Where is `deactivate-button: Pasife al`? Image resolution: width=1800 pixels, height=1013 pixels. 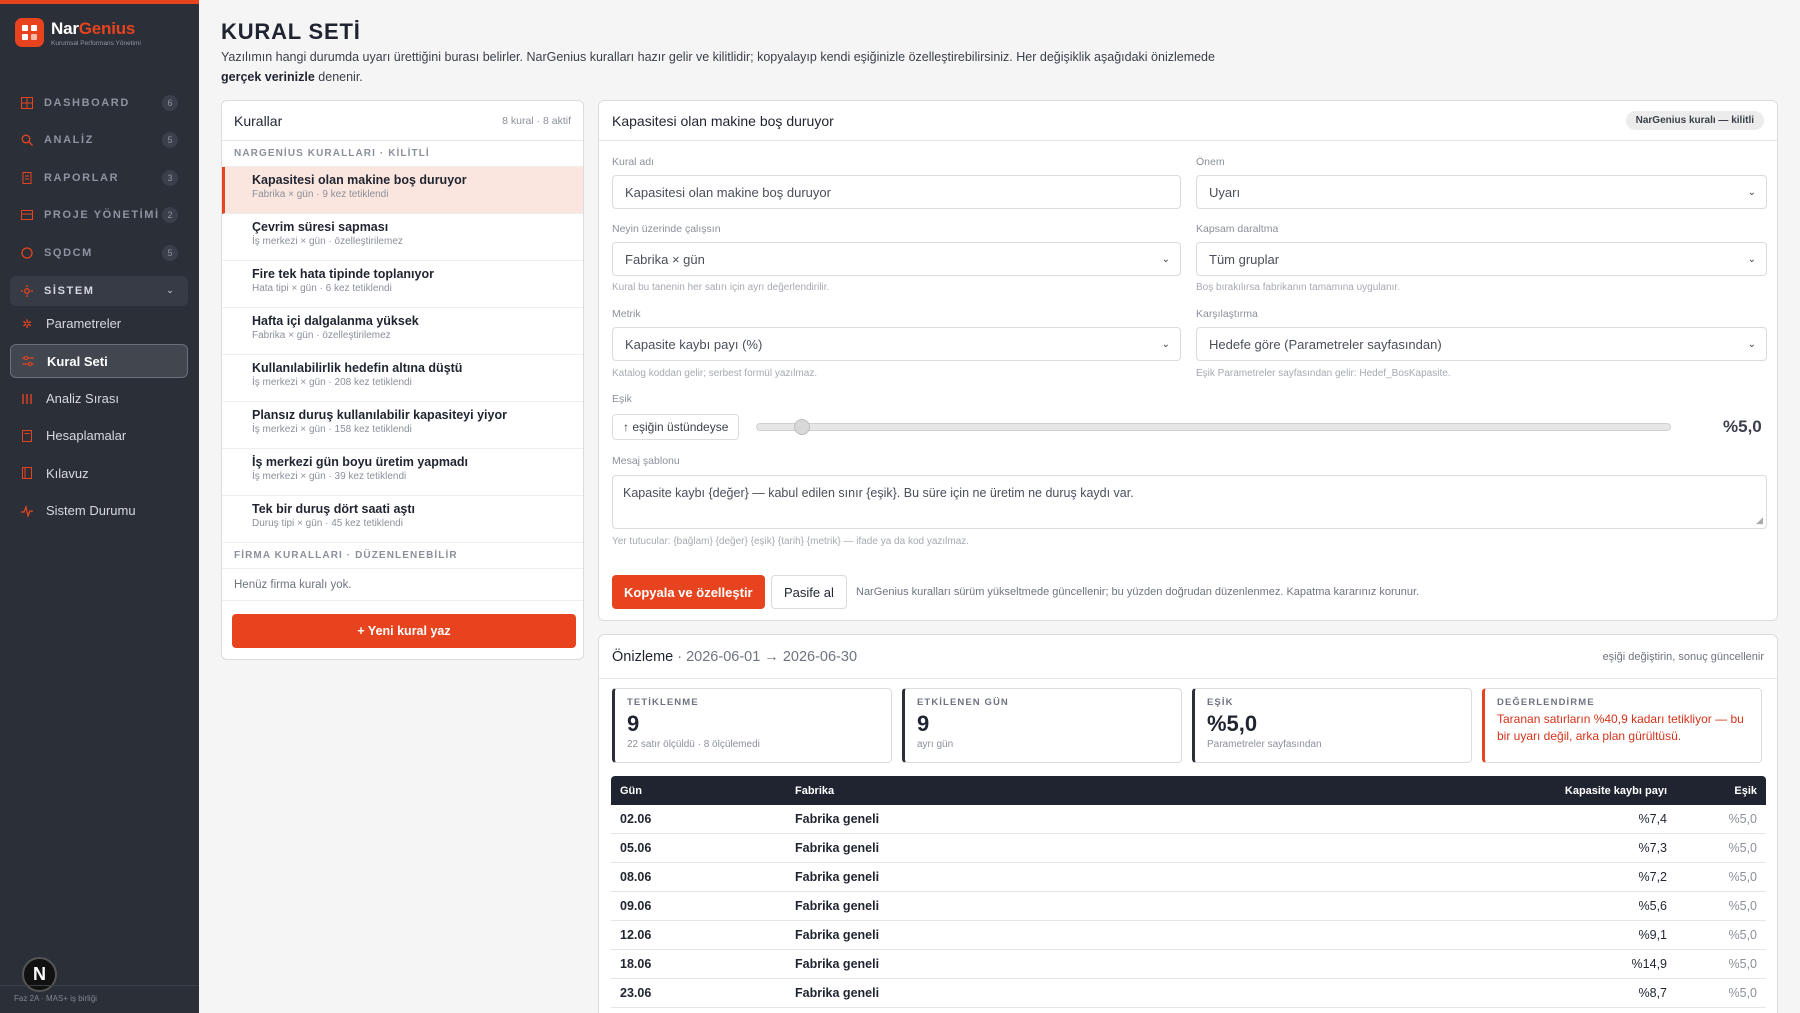 deactivate-button: Pasife al is located at coordinates (809, 592).